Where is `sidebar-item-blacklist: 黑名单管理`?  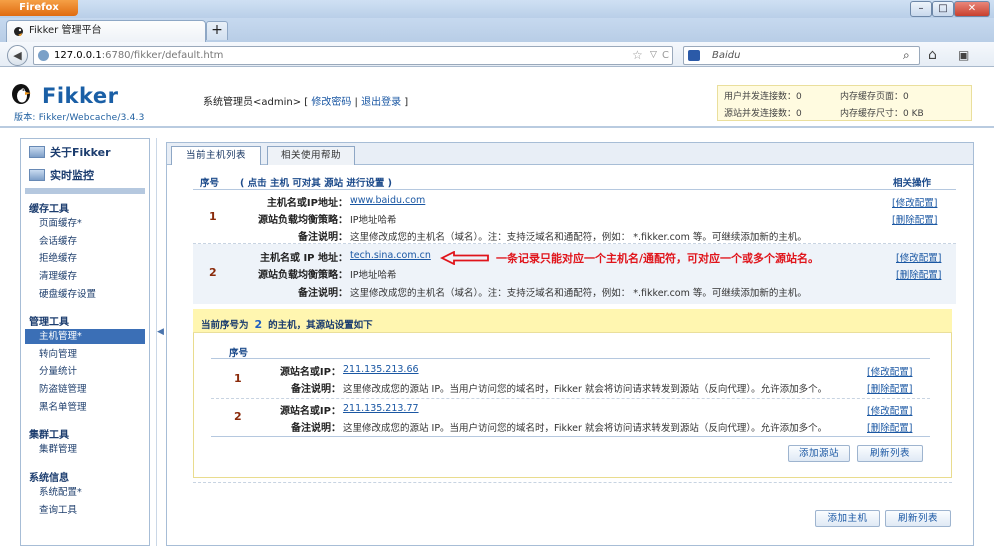
sidebar-item-blacklist: 黑名单管理 is located at coordinates (85, 407).